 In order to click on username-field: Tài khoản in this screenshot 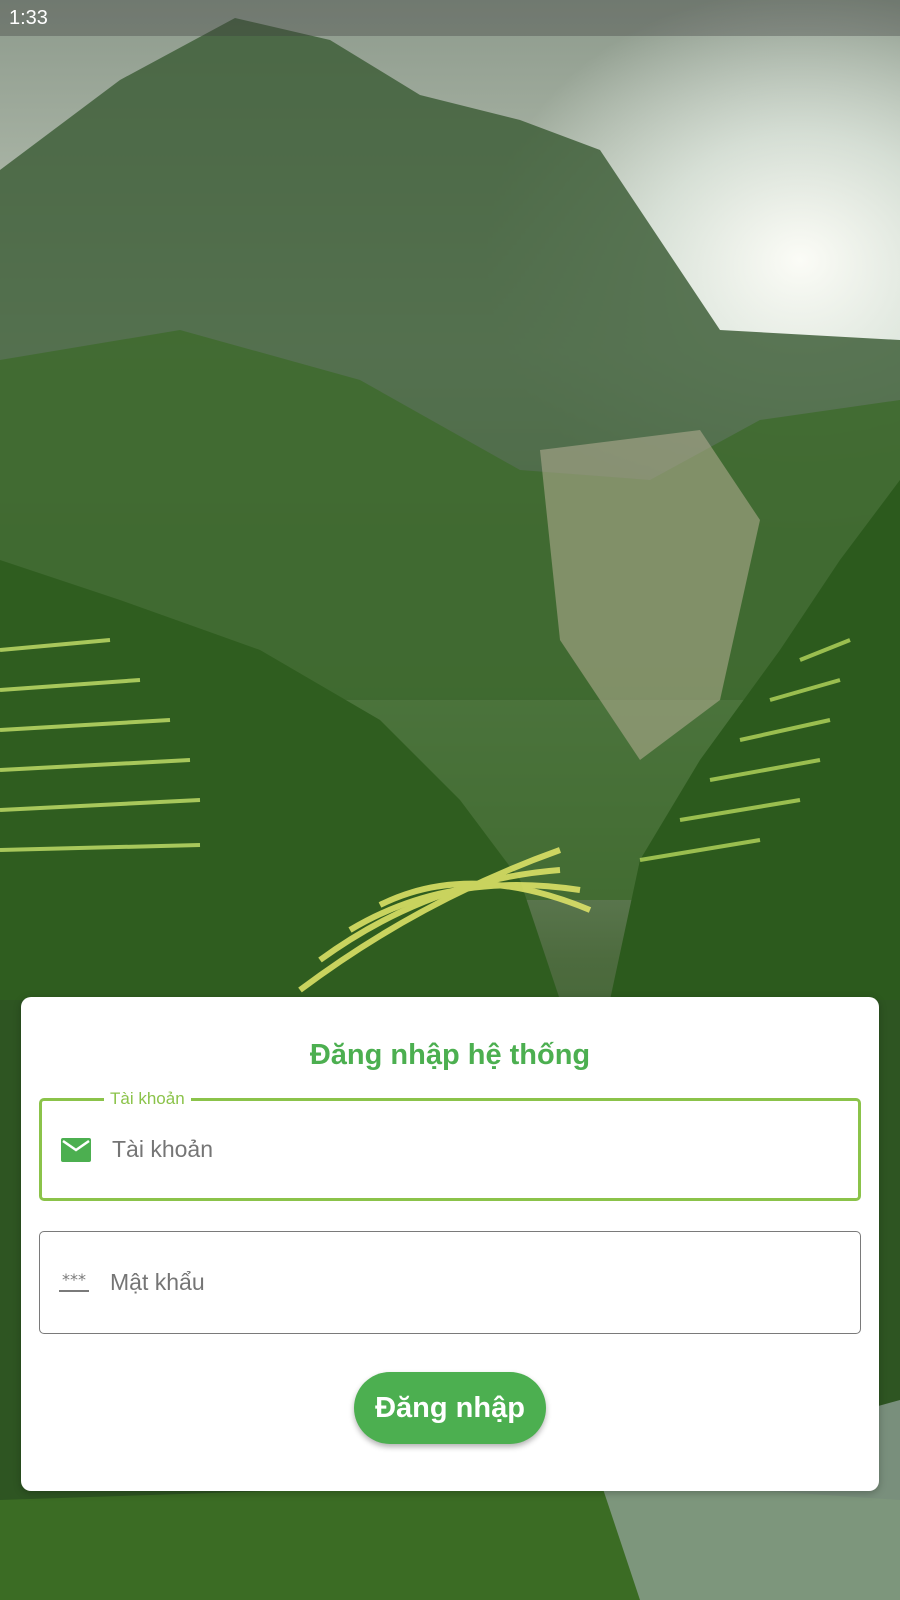, I will do `click(450, 1144)`.